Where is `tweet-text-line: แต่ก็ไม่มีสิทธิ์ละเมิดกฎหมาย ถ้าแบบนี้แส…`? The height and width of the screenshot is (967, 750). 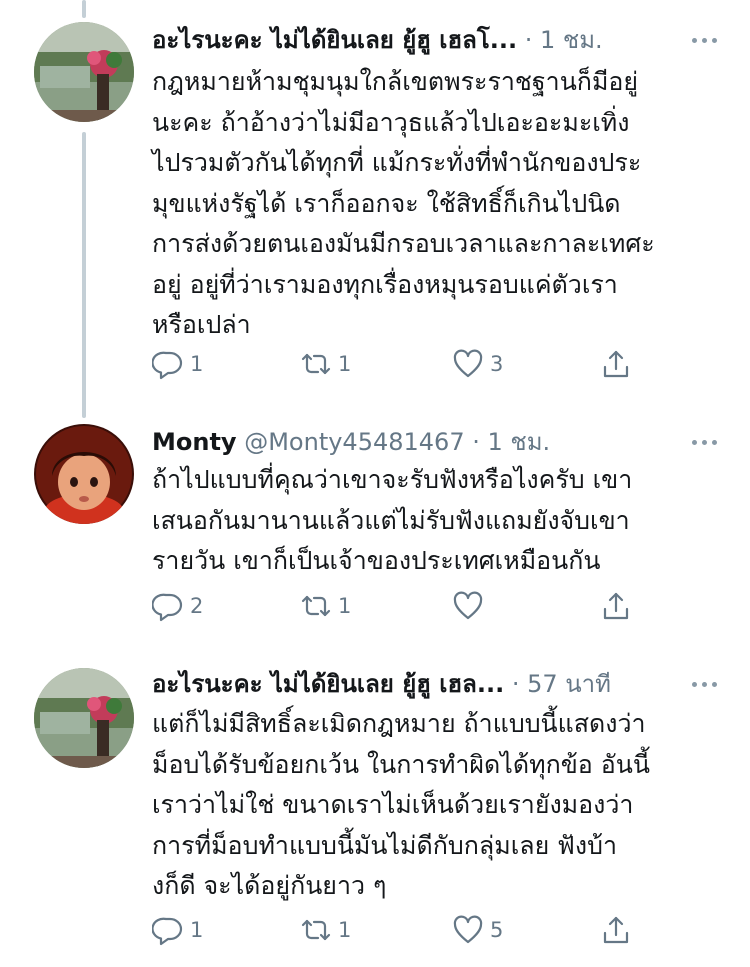
tweet-text-line: แต่ก็ไม่มีสิทธิ์ละเมิดกฎหมาย ถ้าแบบนี้แส… is located at coordinates (399, 723).